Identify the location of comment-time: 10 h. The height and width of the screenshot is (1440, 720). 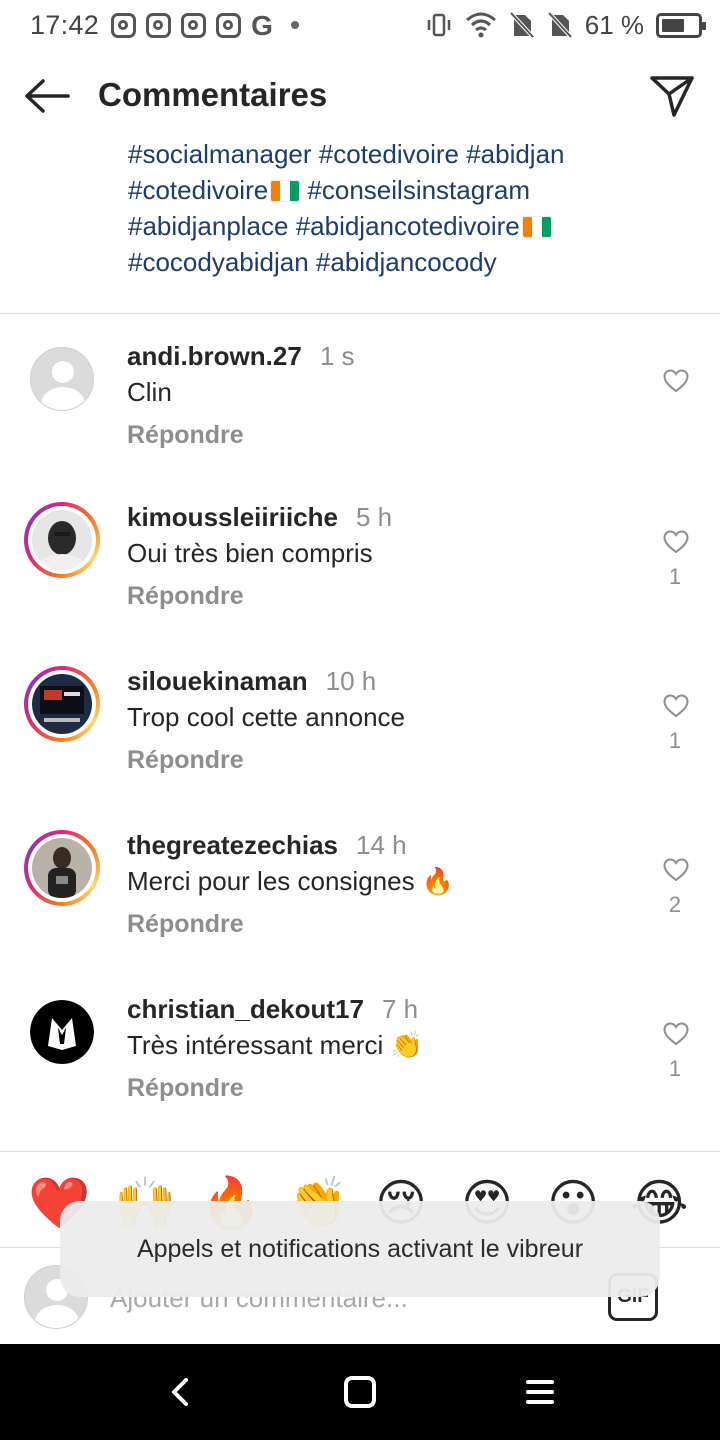
(351, 681).